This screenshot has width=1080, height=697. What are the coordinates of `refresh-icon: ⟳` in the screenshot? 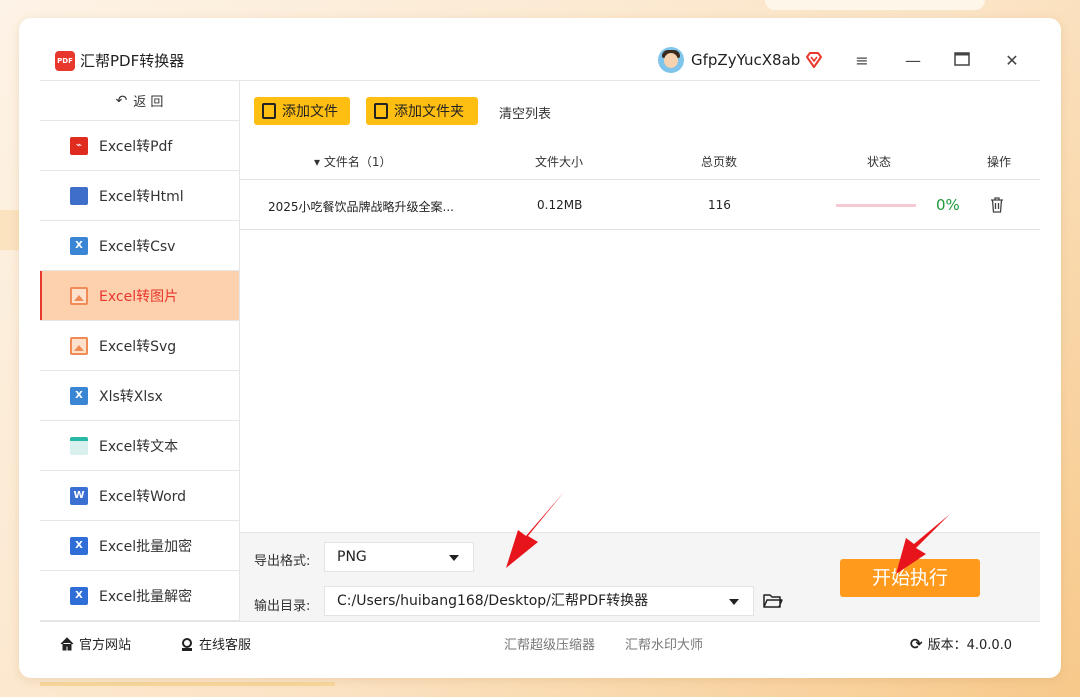 It's located at (916, 644).